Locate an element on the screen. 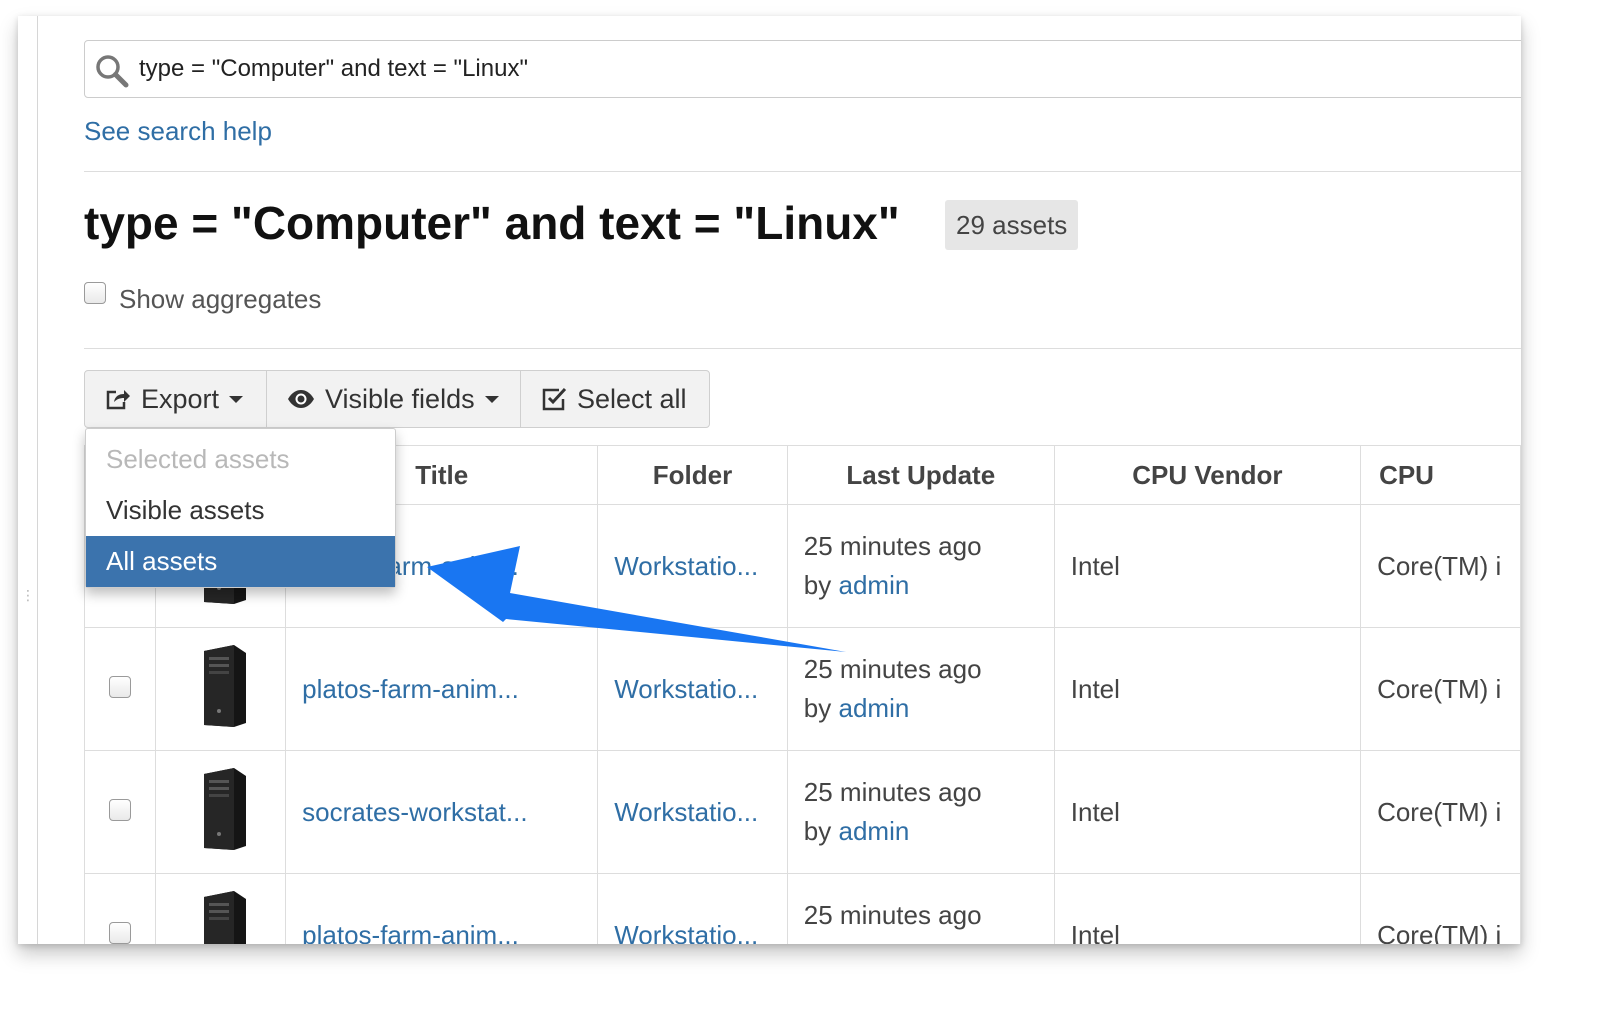  page-title: type = "Computer" and text = "Linux" is located at coordinates (492, 223).